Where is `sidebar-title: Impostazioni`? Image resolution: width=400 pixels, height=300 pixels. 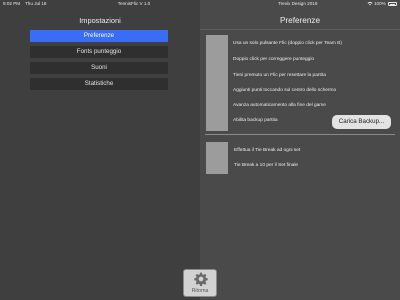
sidebar-title: Impostazioni is located at coordinates (100, 20).